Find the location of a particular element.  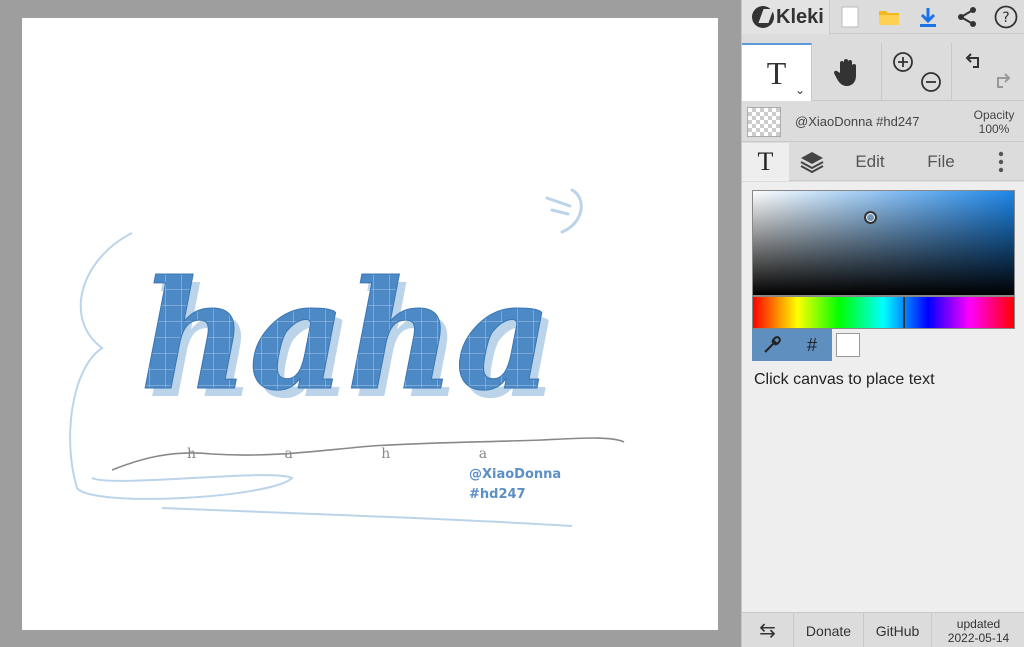

chevron-down-icon: ⌄ is located at coordinates (800, 90).